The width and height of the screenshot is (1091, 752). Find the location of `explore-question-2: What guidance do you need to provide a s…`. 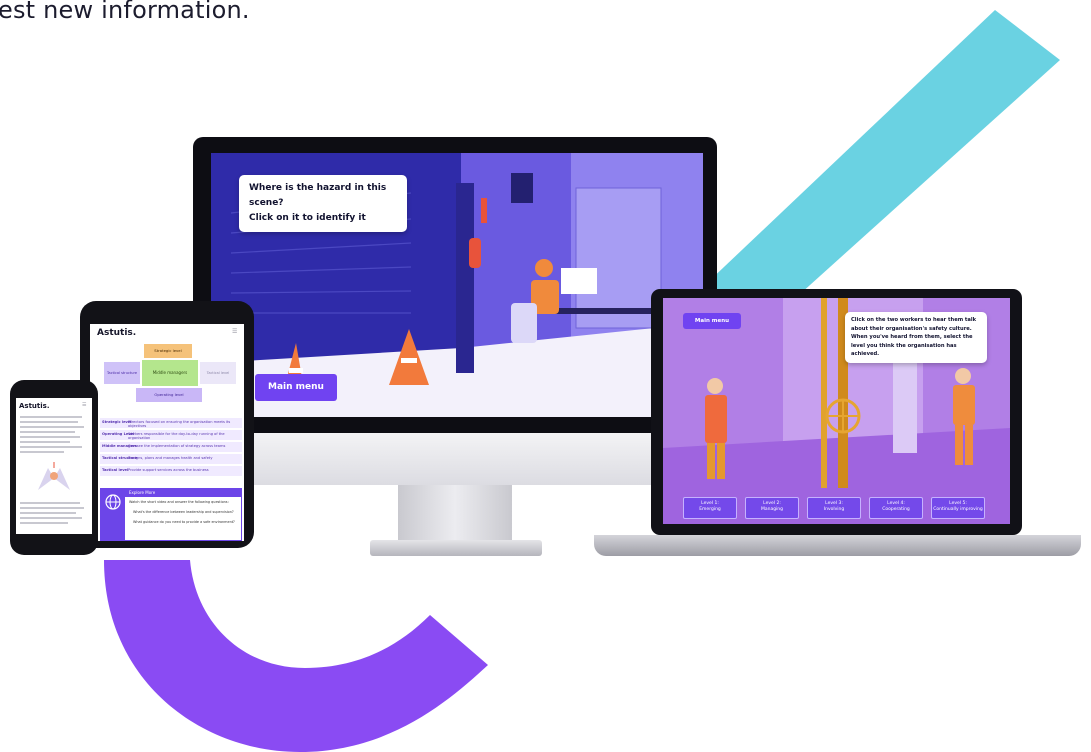

explore-question-2: What guidance do you need to provide a s… is located at coordinates (184, 522).